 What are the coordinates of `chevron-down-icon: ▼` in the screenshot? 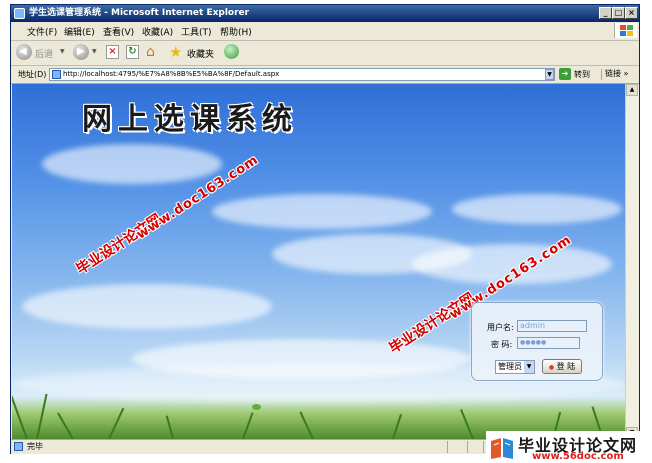 It's located at (529, 367).